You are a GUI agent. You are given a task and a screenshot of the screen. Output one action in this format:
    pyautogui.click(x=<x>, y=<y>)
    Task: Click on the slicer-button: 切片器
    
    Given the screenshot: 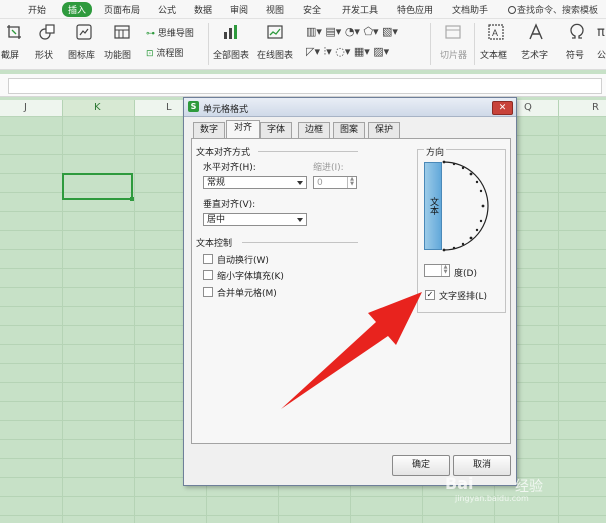 What is the action you would take?
    pyautogui.click(x=453, y=54)
    